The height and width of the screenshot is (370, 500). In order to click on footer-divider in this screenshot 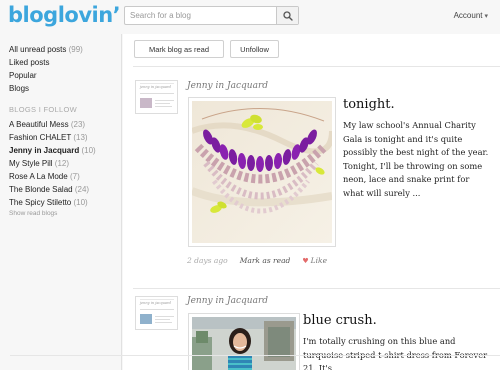, I will do `click(255, 355)`.